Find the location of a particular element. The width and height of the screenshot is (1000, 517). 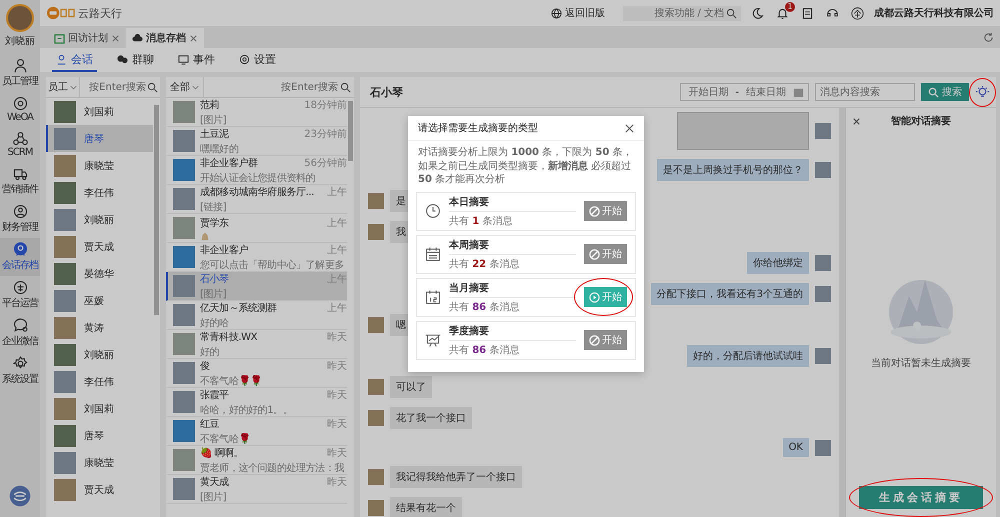

filter-dropdown: 员工 is located at coordinates (63, 87).